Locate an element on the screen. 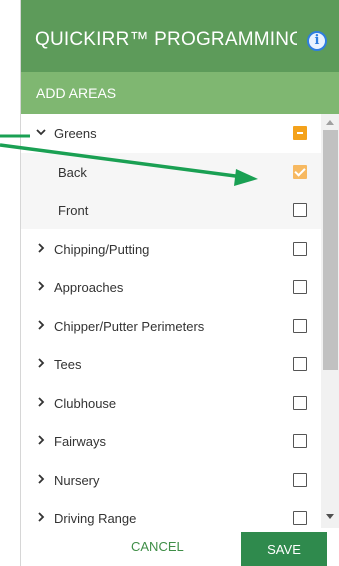 The width and height of the screenshot is (339, 566). list-item-label: Driving Range is located at coordinates (95, 518).